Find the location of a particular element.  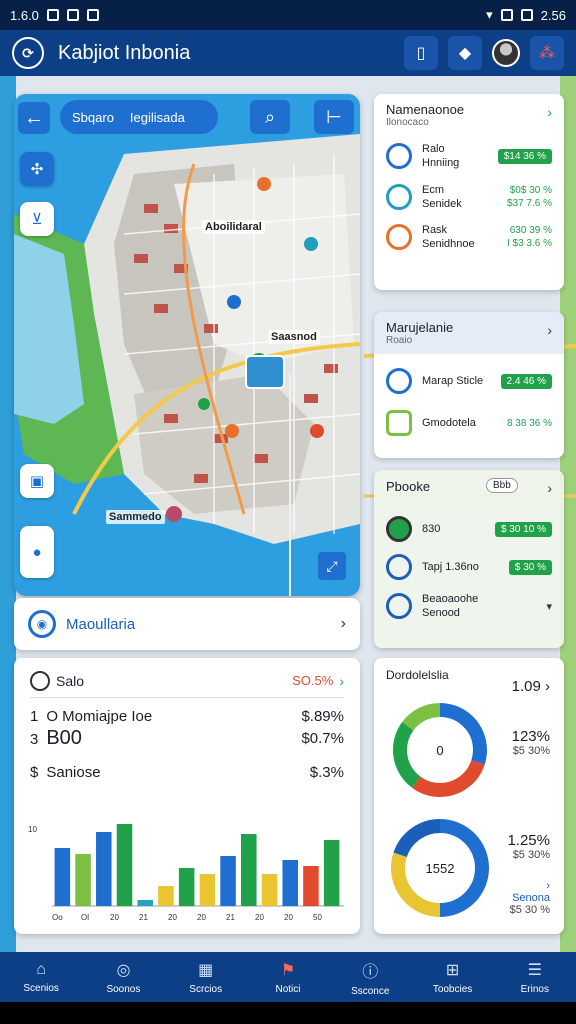

list-item: Ralo Hnniing $14 36 % is located at coordinates (469, 156).